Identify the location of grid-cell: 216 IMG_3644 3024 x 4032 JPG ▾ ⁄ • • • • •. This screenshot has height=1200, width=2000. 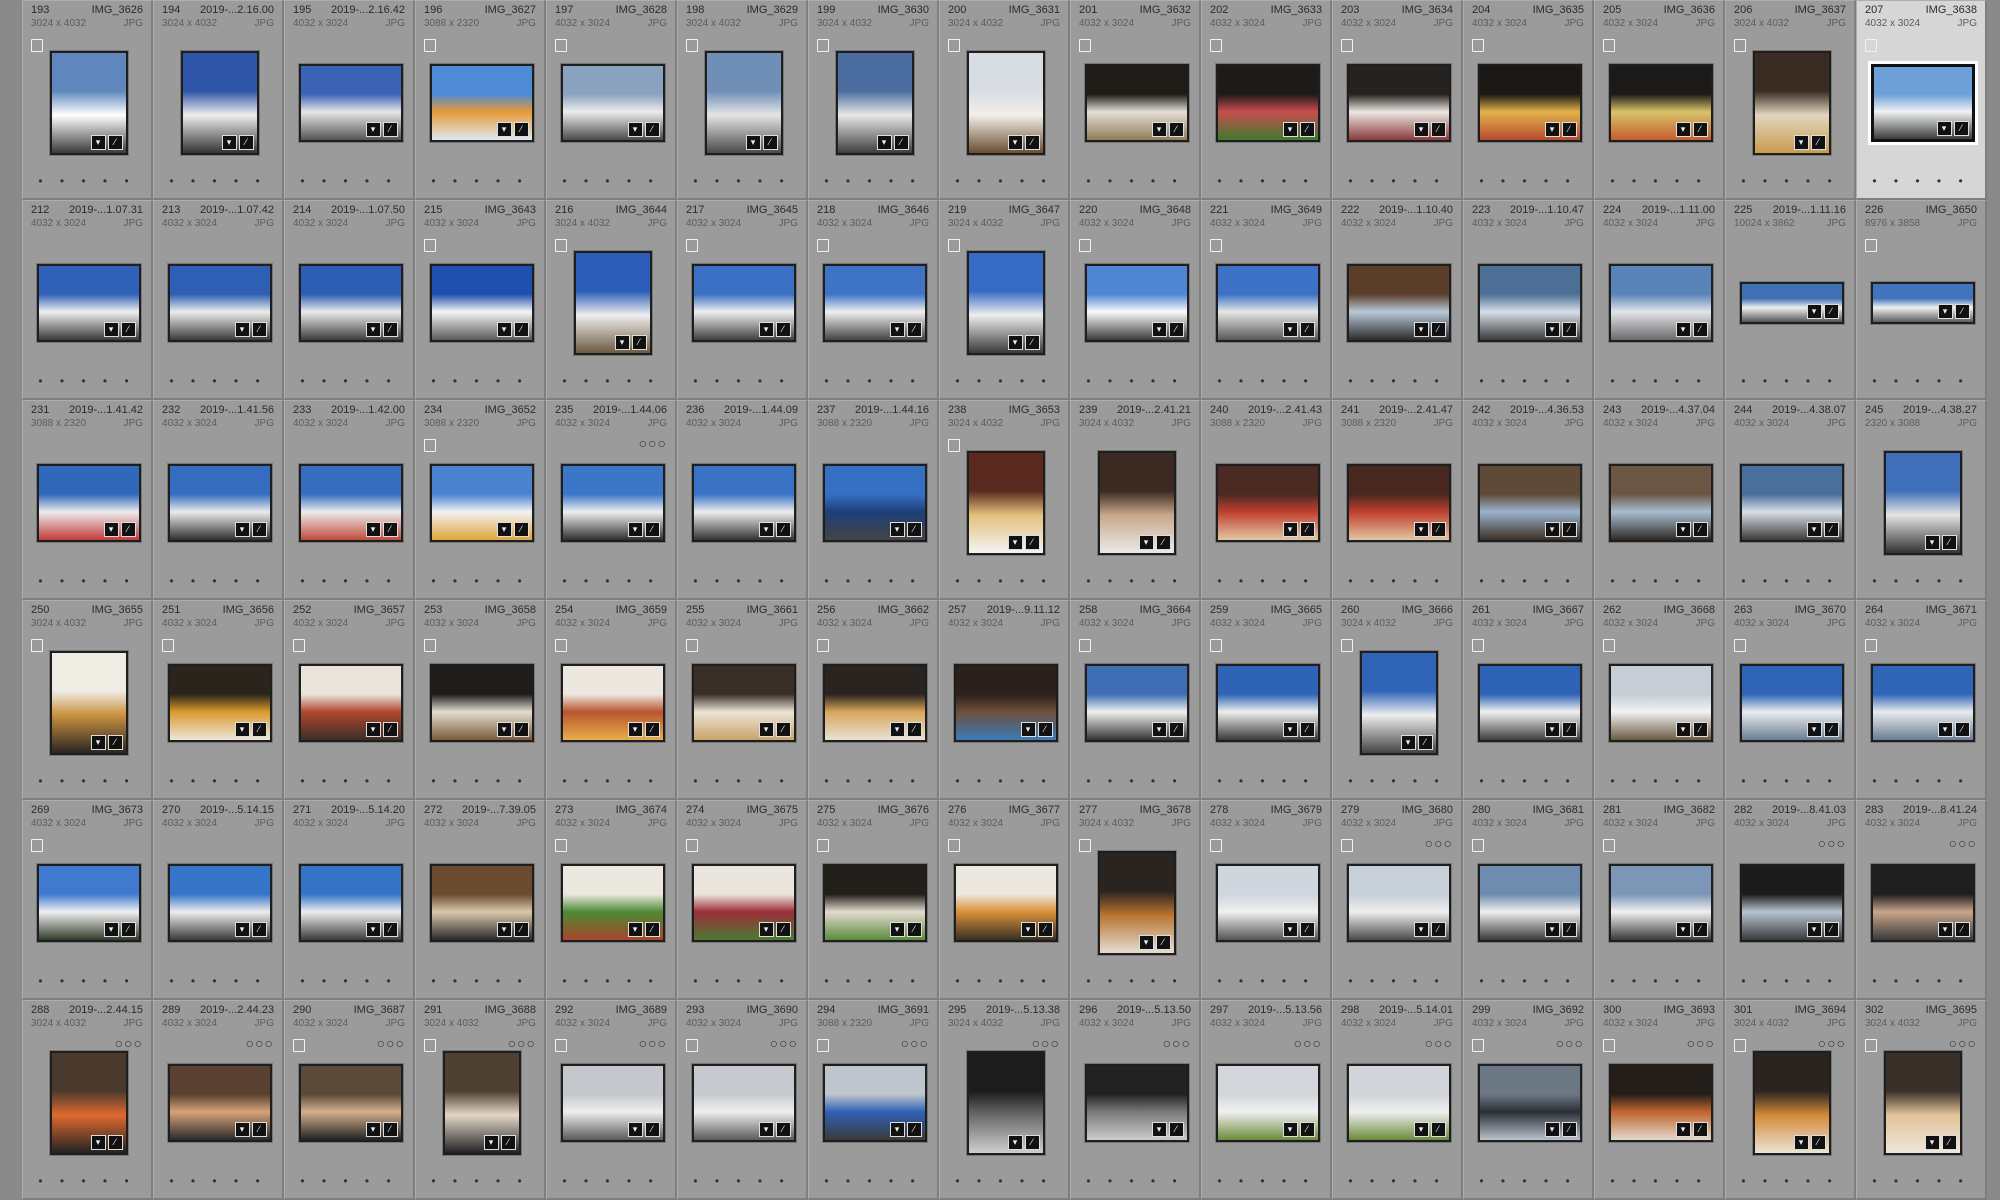
(611, 300).